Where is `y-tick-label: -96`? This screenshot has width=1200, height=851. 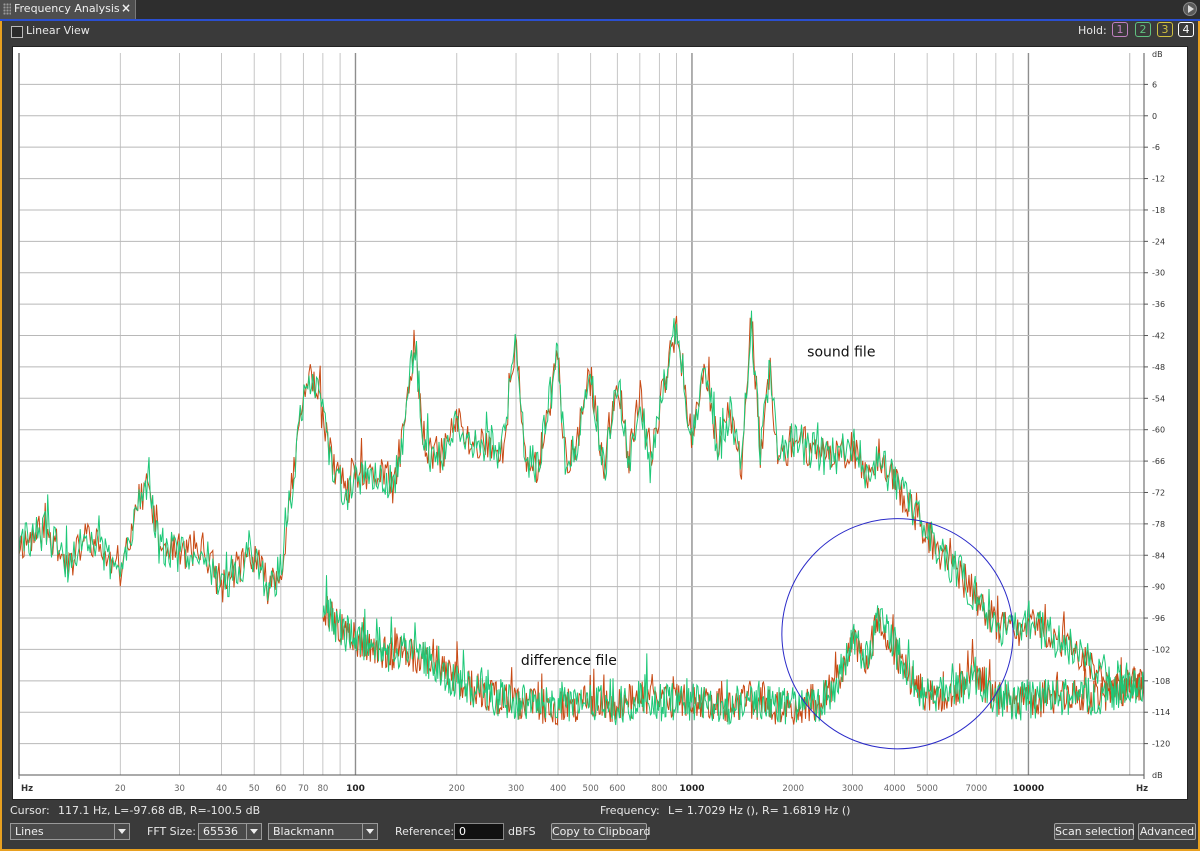 y-tick-label: -96 is located at coordinates (1158, 618).